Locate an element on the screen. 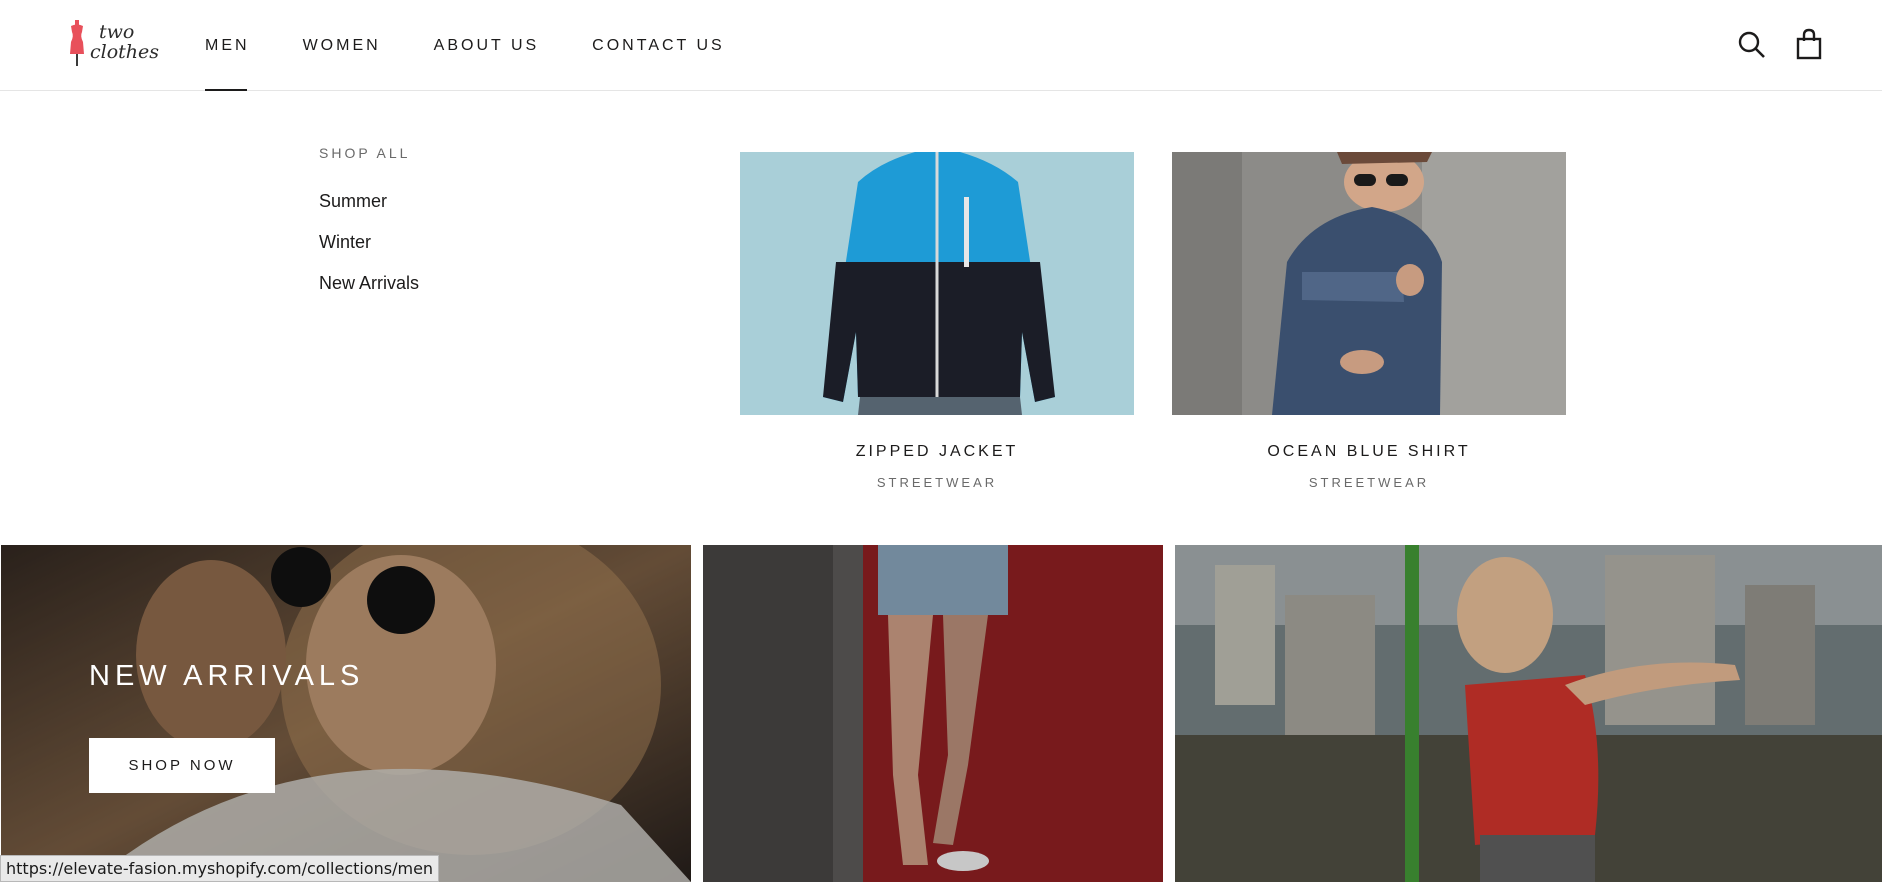  submenu-item-winter: Winter is located at coordinates (369, 251).